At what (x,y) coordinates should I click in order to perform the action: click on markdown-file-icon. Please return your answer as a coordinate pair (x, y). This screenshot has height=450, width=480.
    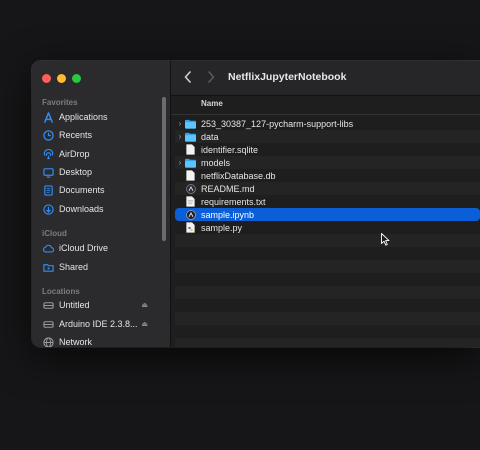
    Looking at the image, I should click on (190, 188).